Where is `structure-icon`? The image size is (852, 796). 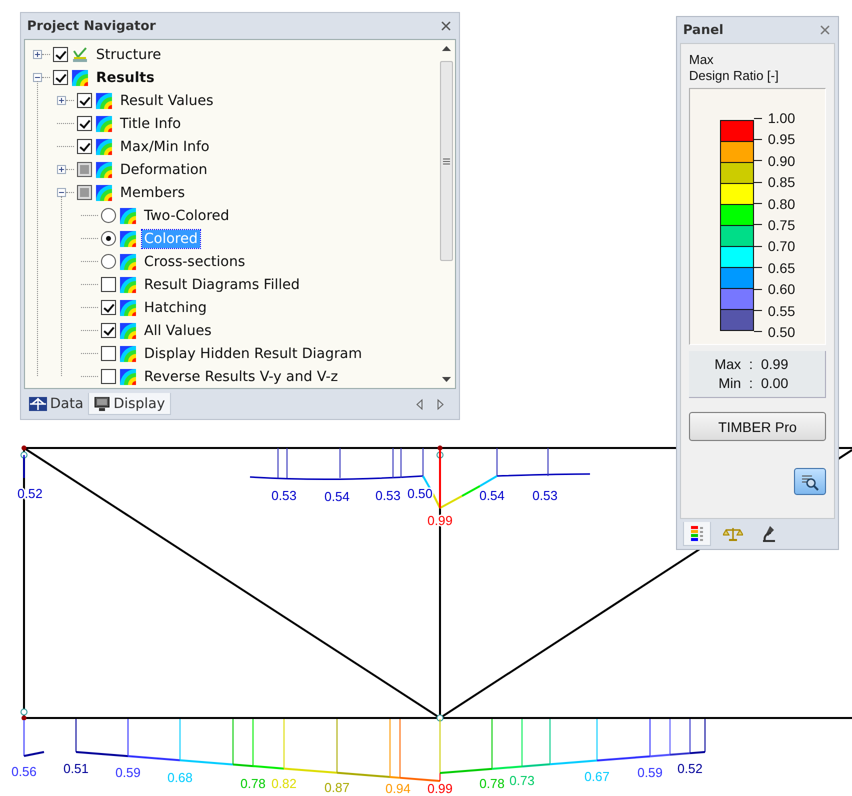
structure-icon is located at coordinates (80, 54).